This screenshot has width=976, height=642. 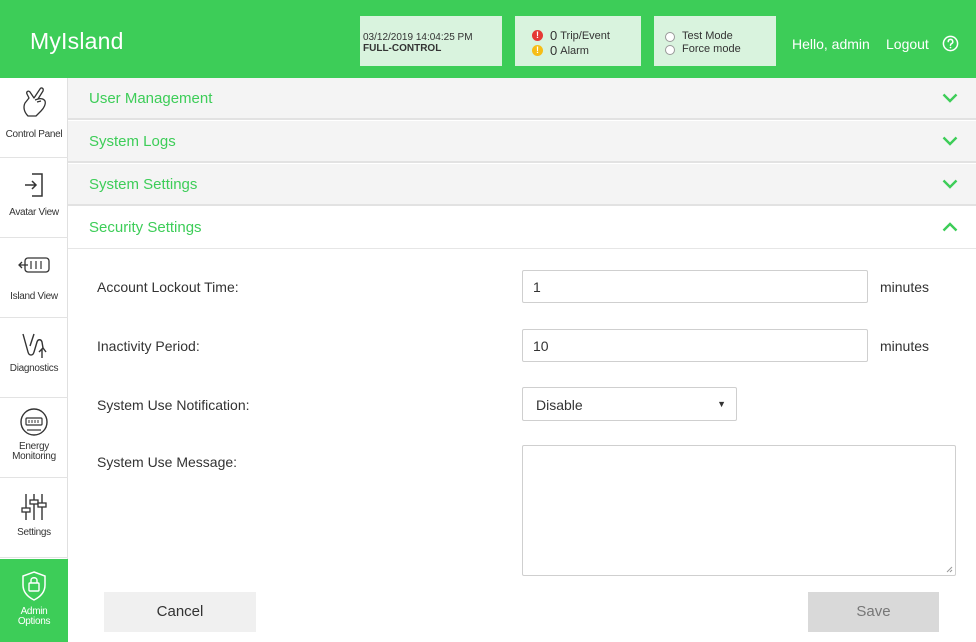 What do you see at coordinates (554, 35) in the screenshot?
I see `trip-event-count: 0` at bounding box center [554, 35].